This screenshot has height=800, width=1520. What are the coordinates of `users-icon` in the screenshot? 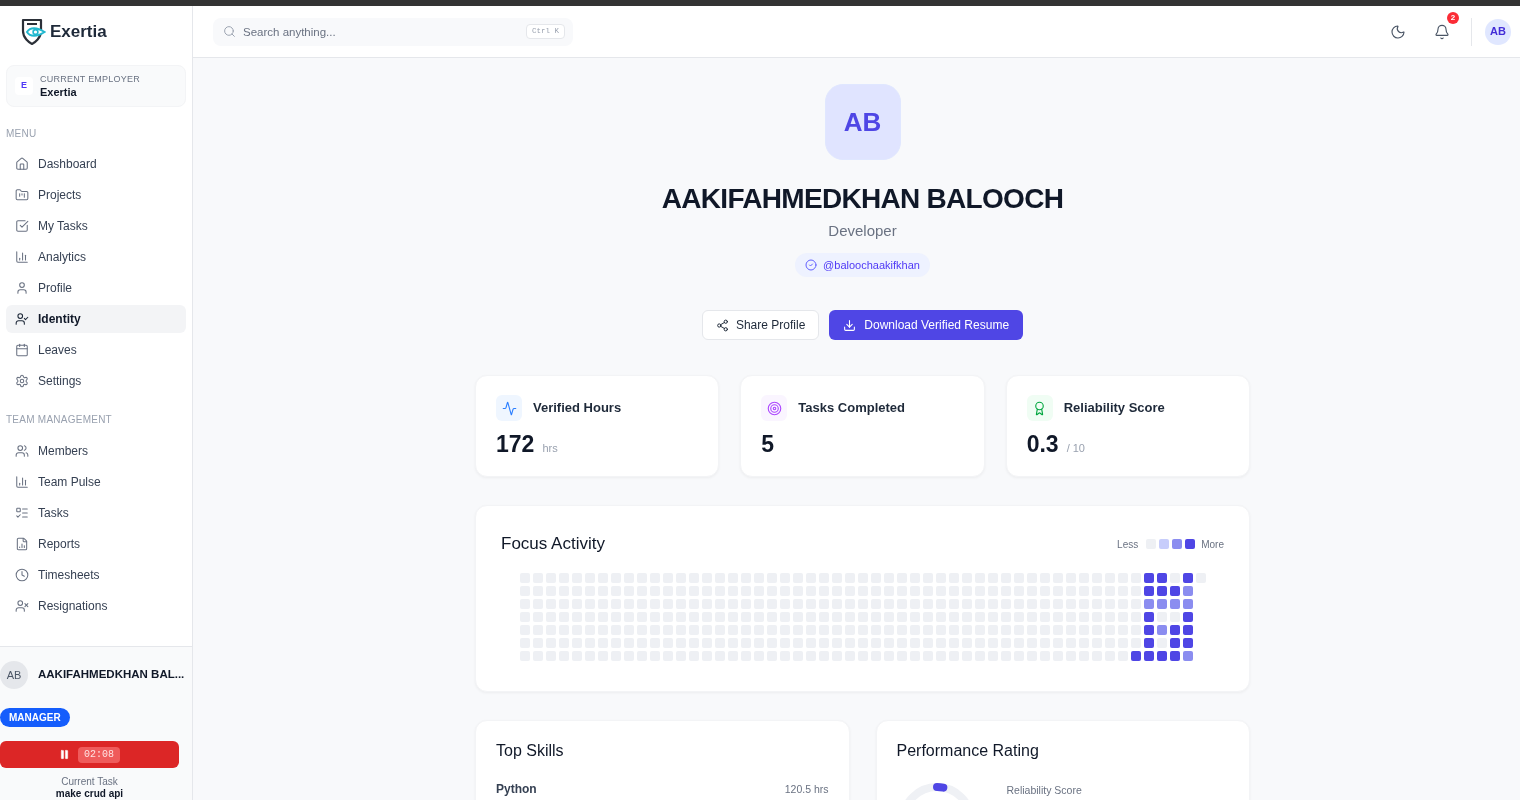 It's located at (22, 451).